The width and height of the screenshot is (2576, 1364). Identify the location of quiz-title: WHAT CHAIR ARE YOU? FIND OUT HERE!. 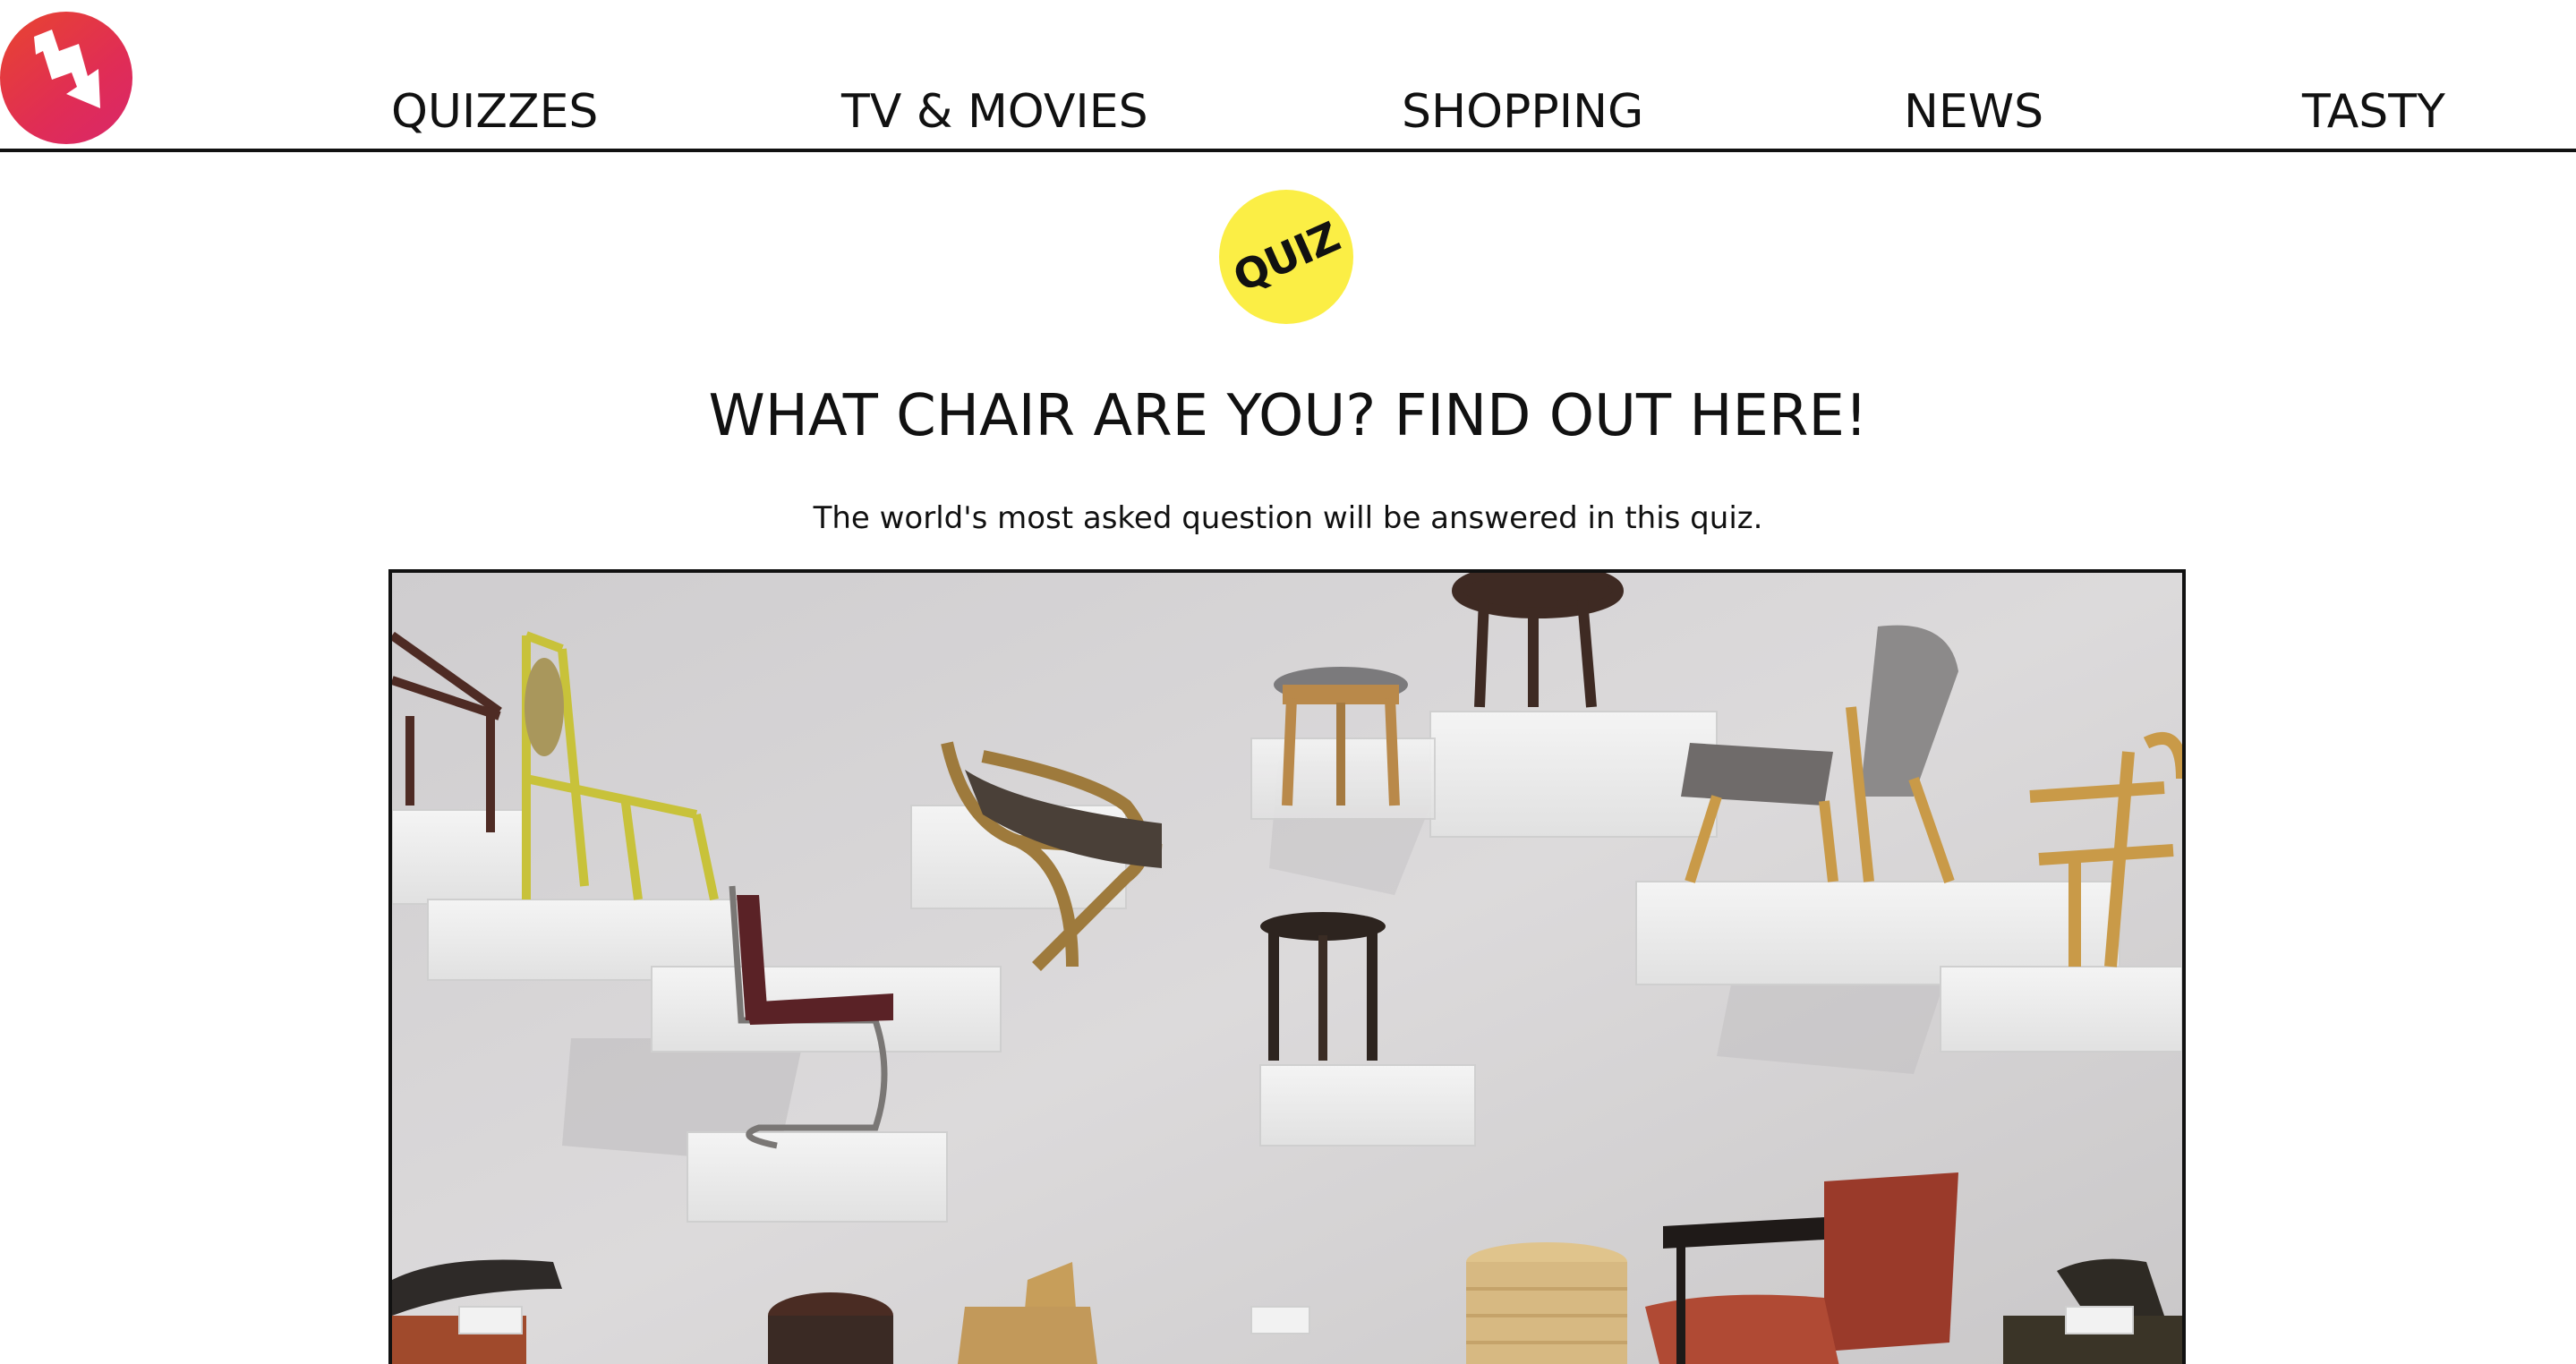
(1288, 416).